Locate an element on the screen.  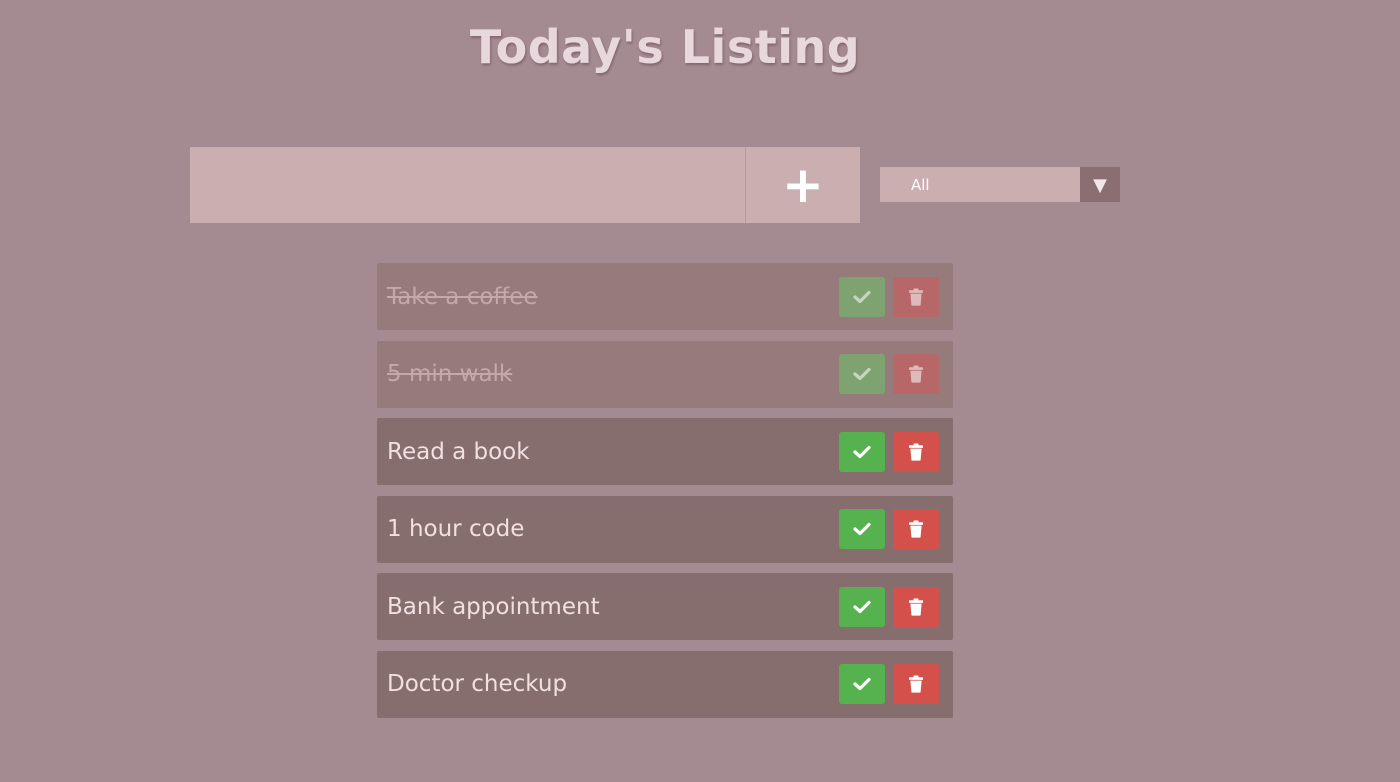
todo-text: Take a coffee is located at coordinates (462, 296).